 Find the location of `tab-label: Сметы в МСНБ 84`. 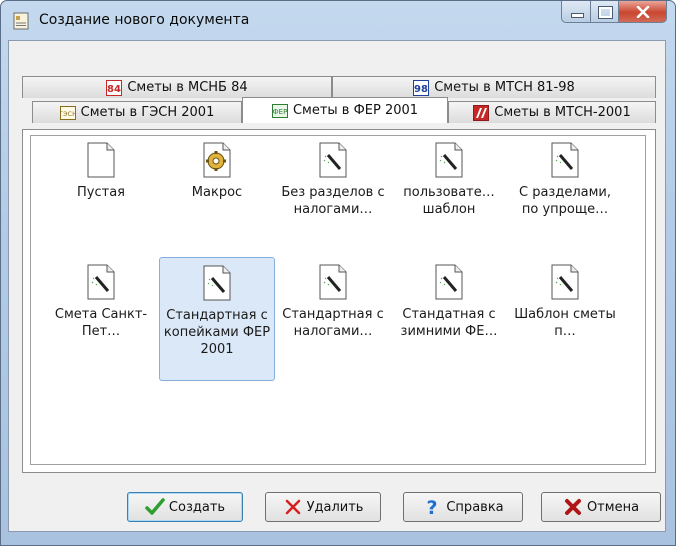

tab-label: Сметы в МСНБ 84 is located at coordinates (187, 87).